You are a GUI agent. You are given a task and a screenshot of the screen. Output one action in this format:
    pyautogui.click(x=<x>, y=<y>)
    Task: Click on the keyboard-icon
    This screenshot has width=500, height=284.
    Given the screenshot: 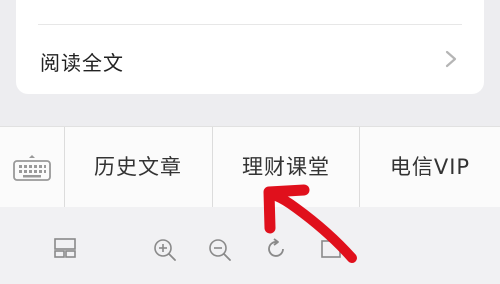 What is the action you would take?
    pyautogui.click(x=32, y=168)
    